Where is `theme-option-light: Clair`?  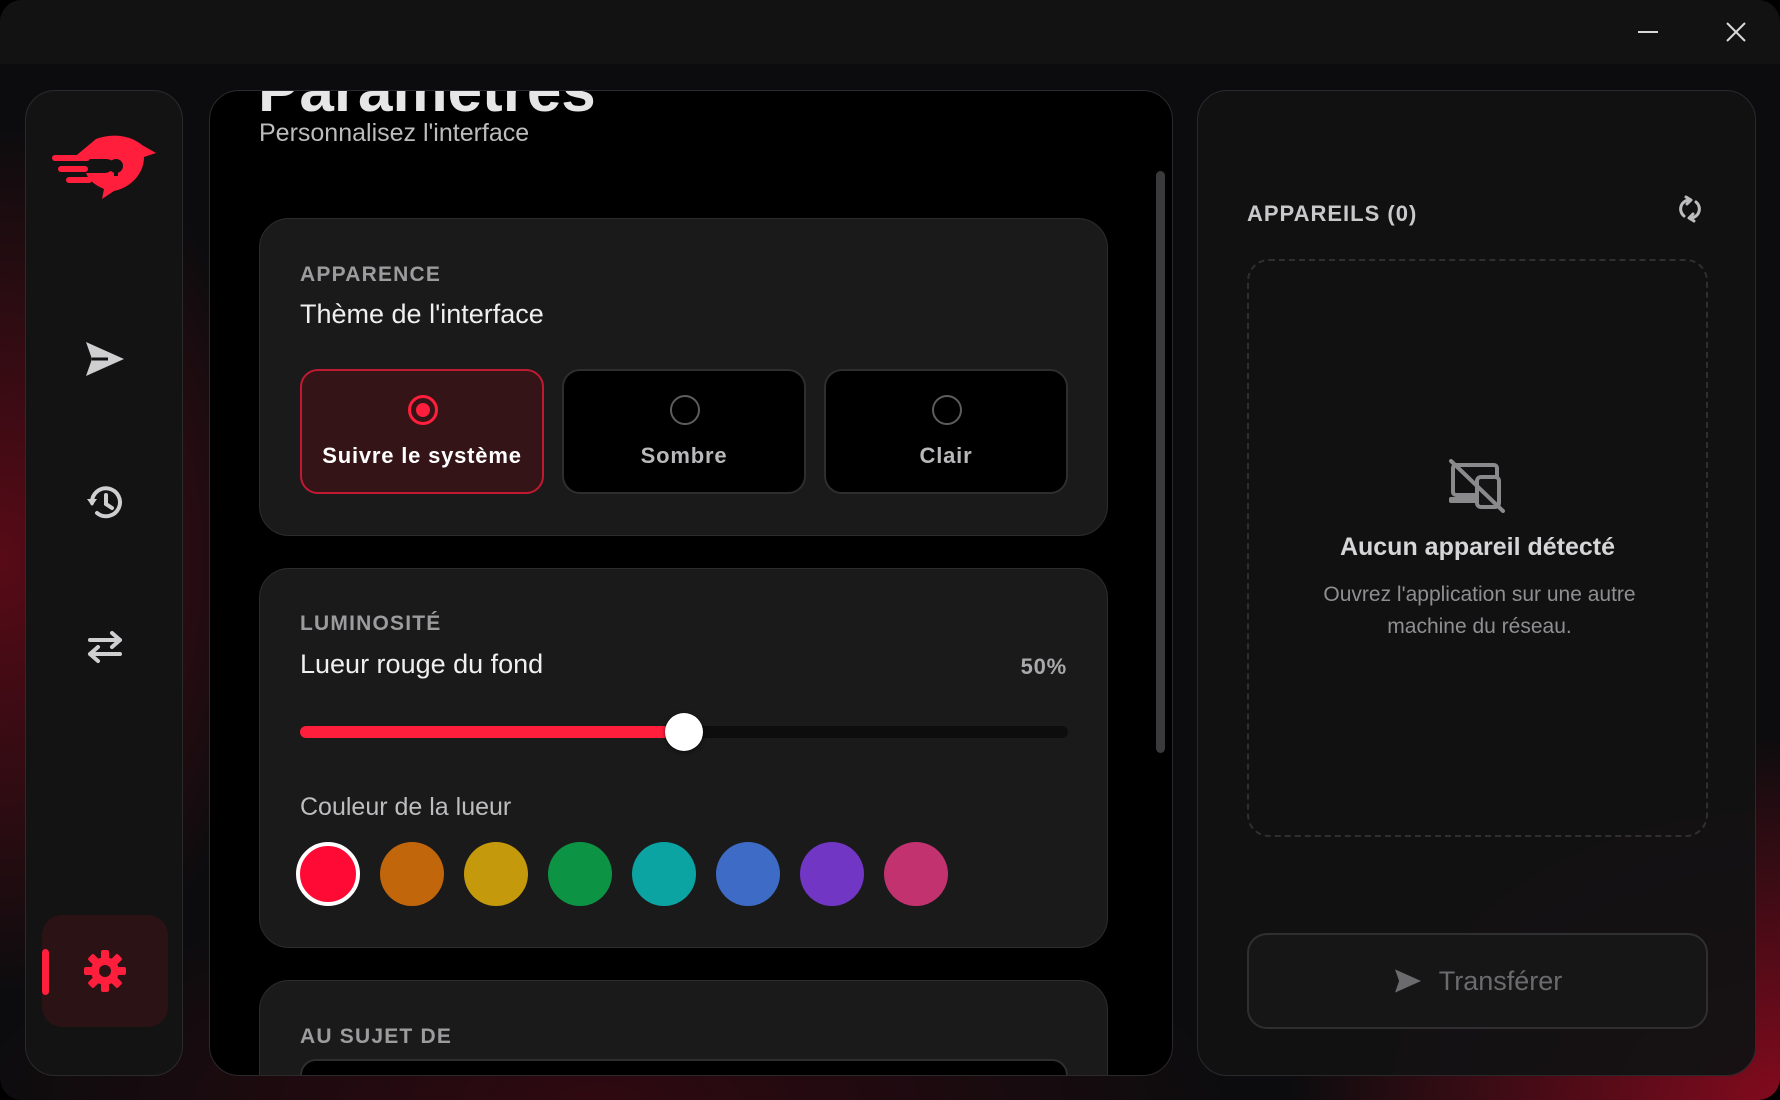
theme-option-light: Clair is located at coordinates (946, 431).